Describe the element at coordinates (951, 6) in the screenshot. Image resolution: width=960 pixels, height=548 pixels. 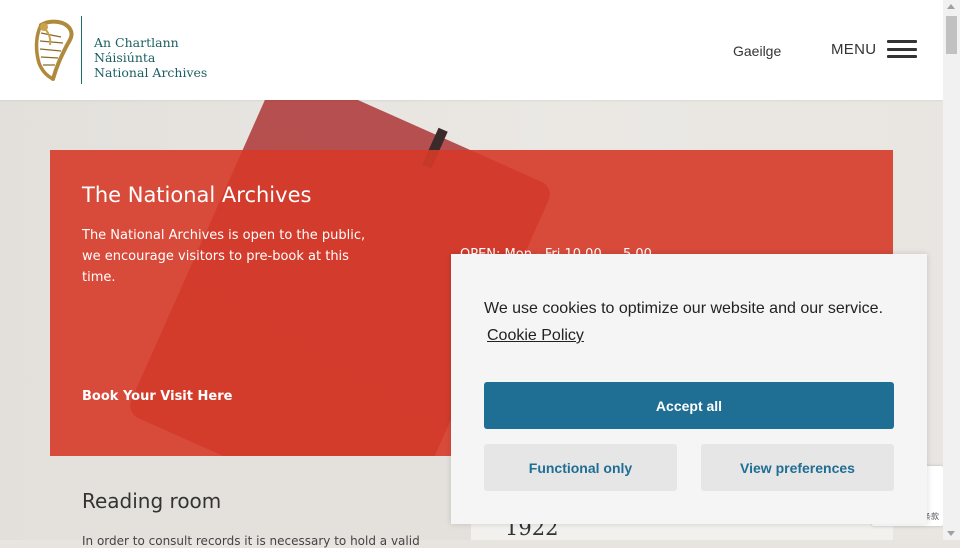
I see `scroll-up-arrow-icon` at that location.